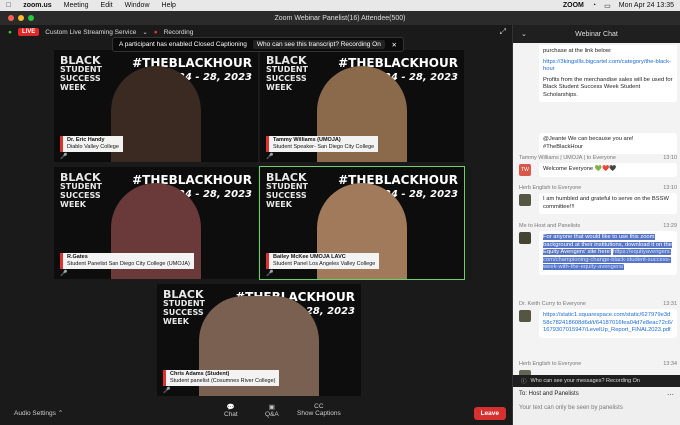 Image resolution: width=680 pixels, height=425 pixels. Describe the element at coordinates (11, 18) in the screenshot. I see `close-window-icon` at that location.